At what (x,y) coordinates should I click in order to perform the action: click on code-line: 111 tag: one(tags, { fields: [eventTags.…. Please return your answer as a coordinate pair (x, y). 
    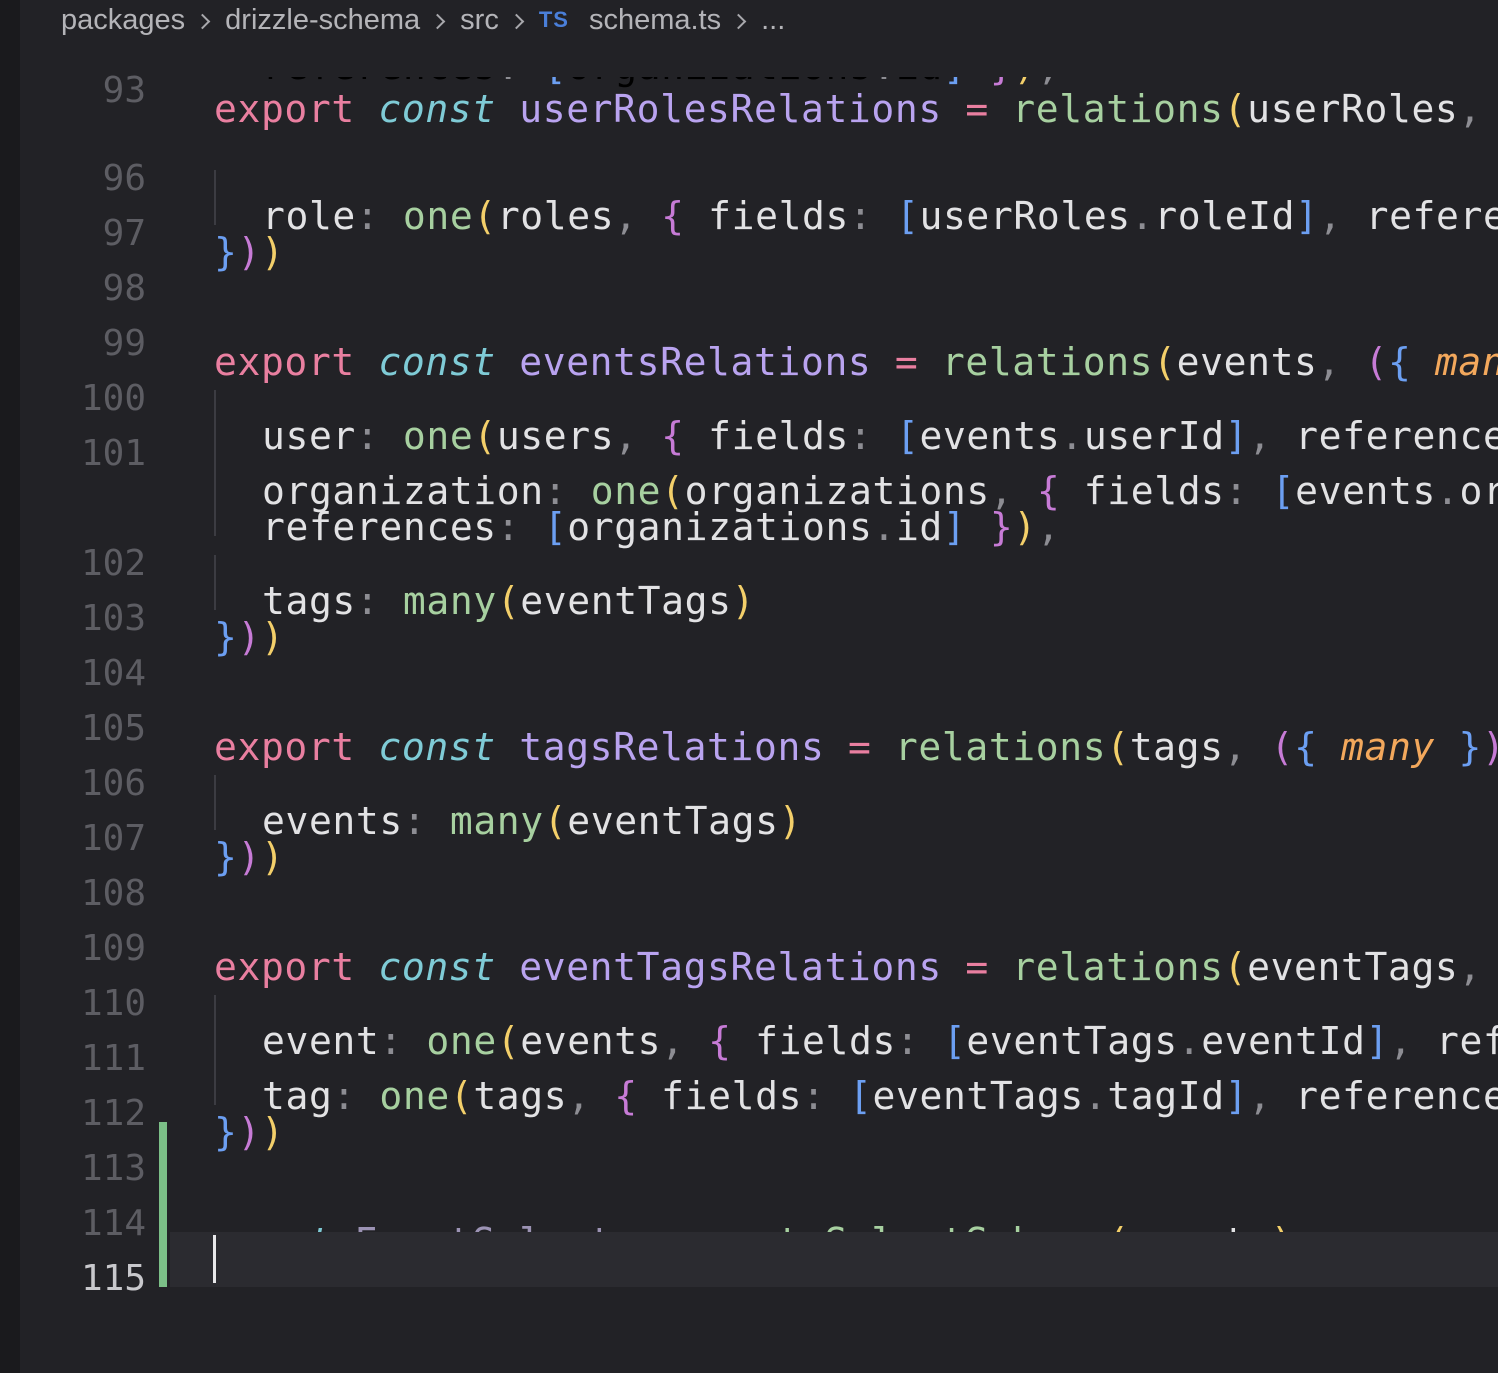
    Looking at the image, I should click on (749, 1065).